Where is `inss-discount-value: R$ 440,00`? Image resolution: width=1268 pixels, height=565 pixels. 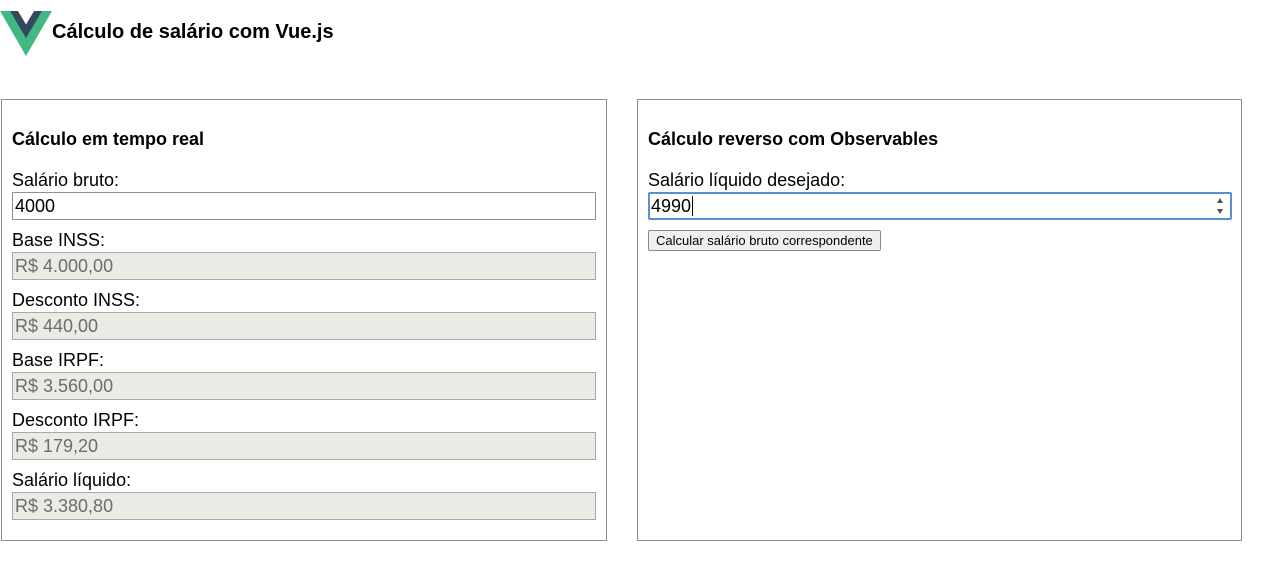
inss-discount-value: R$ 440,00 is located at coordinates (304, 326).